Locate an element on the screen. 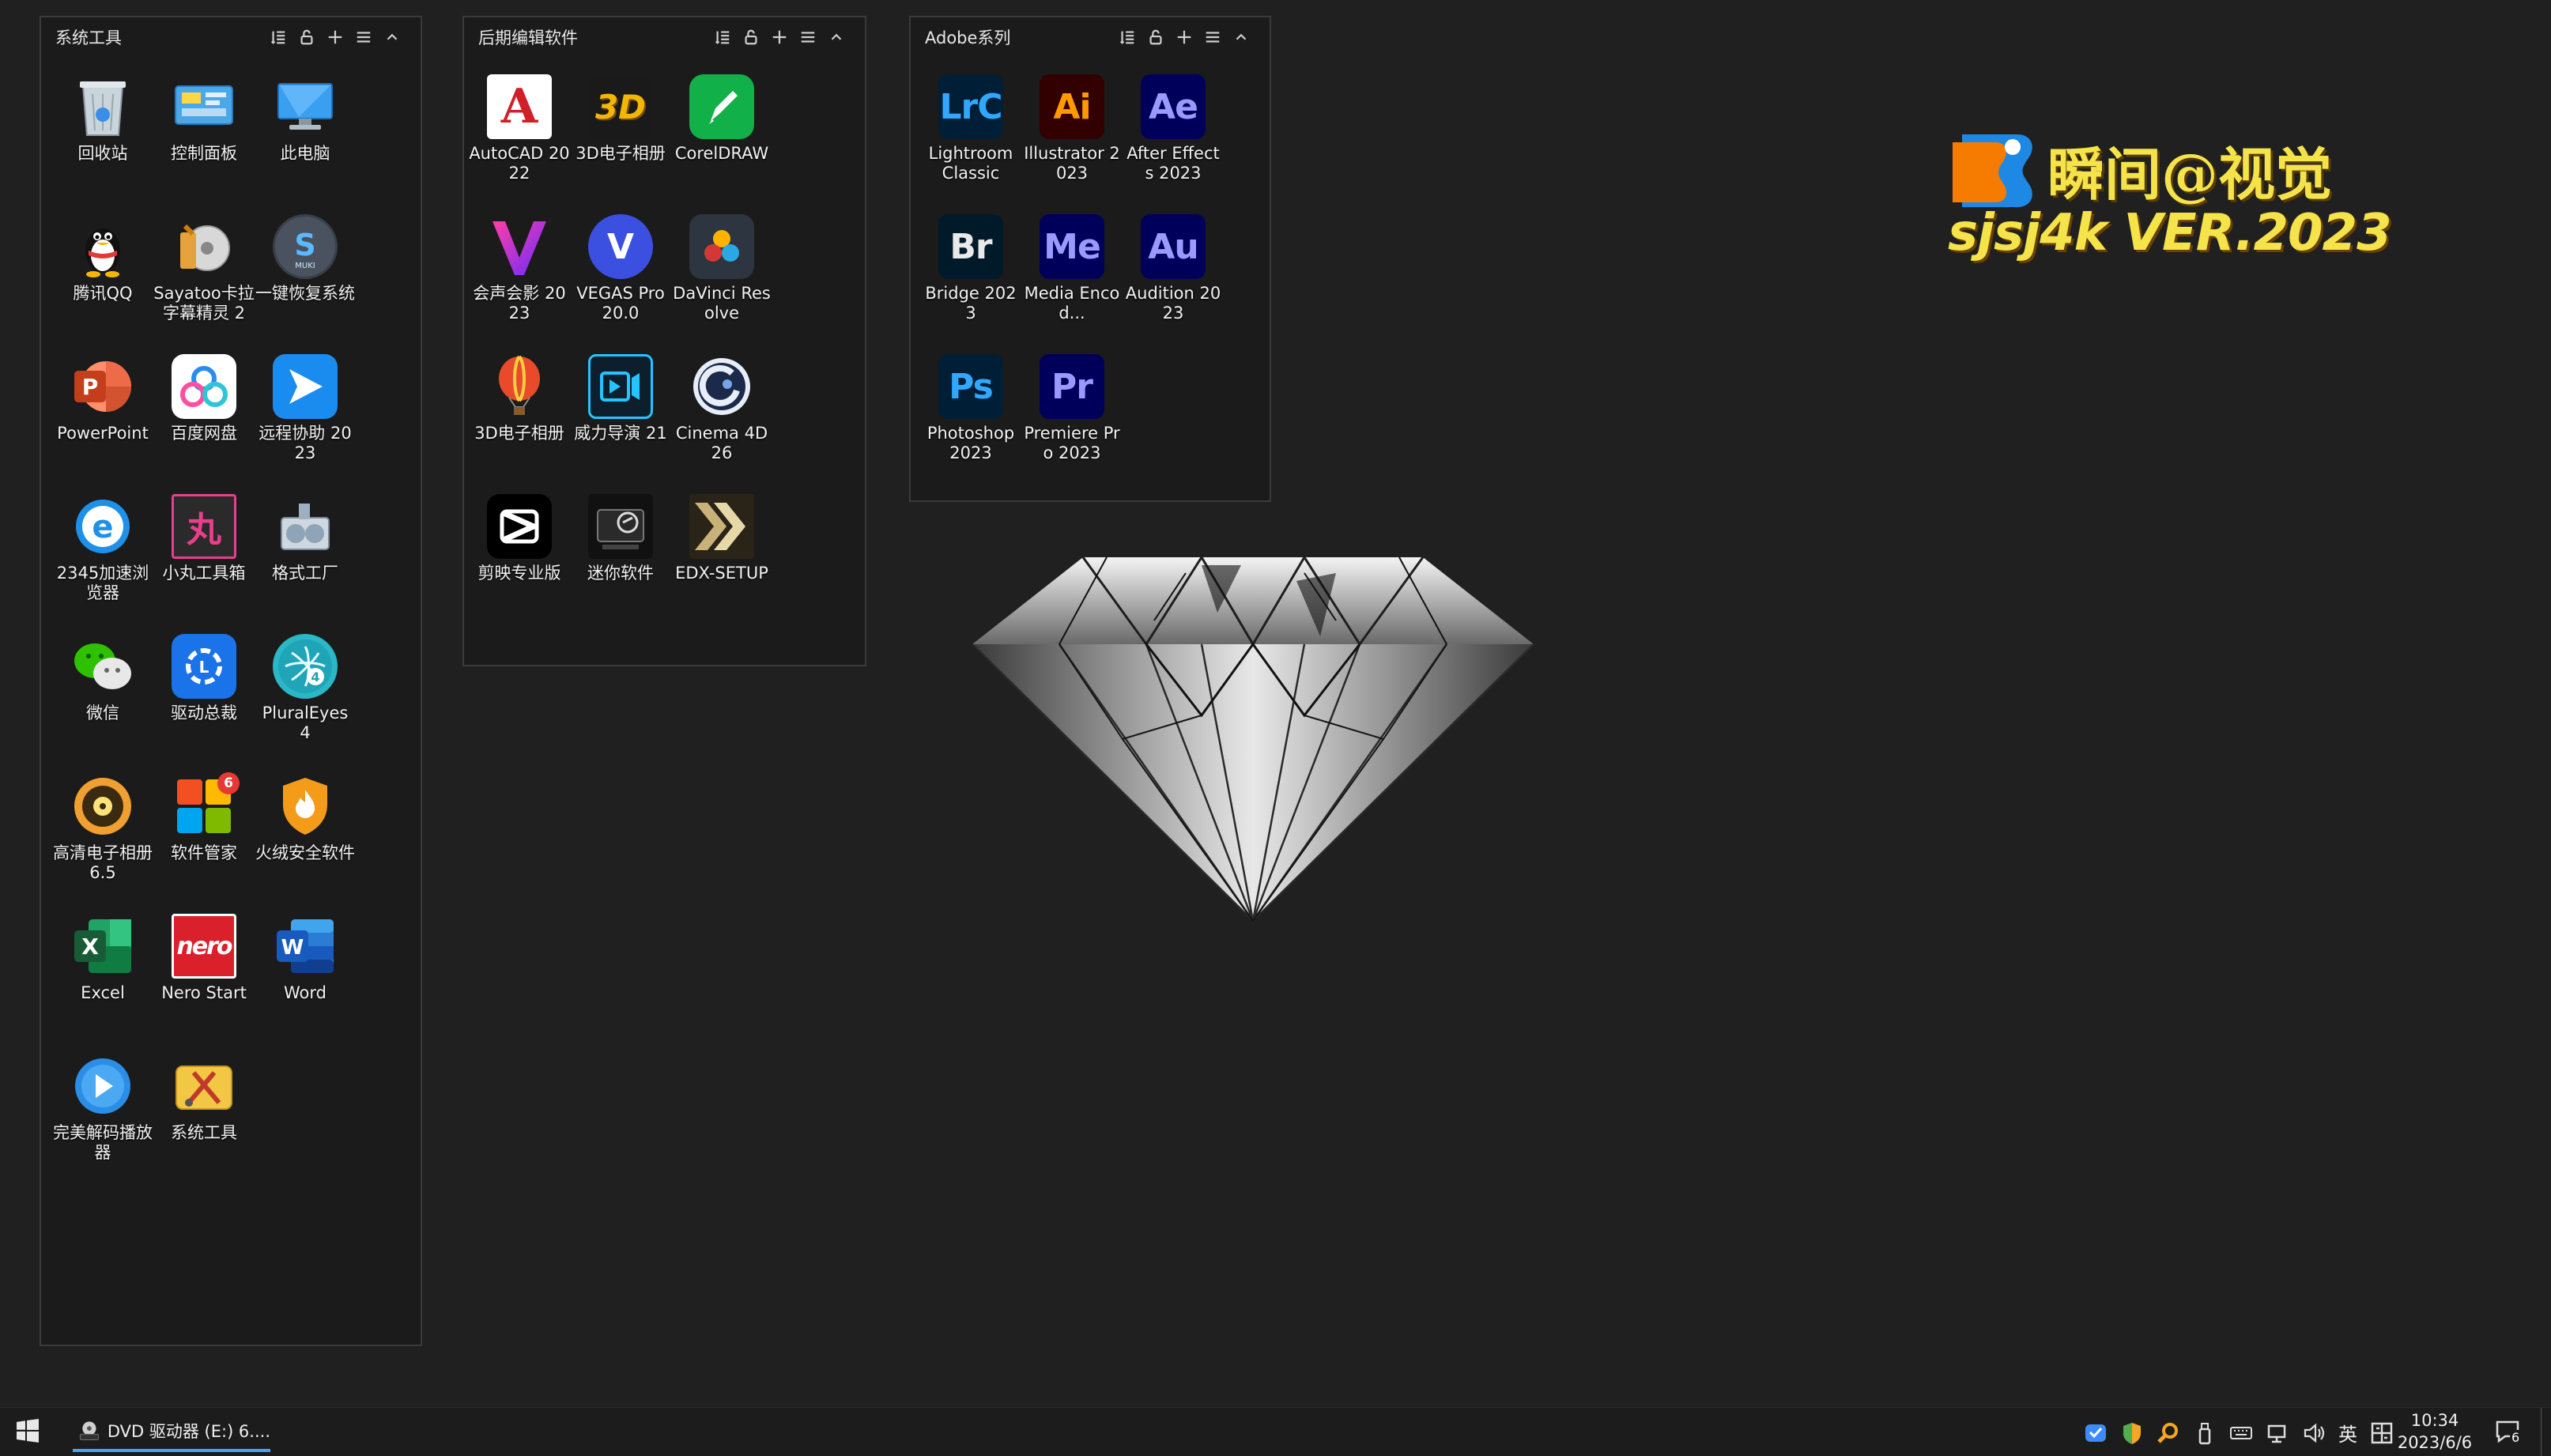  excel-icon: X is located at coordinates (102, 946).